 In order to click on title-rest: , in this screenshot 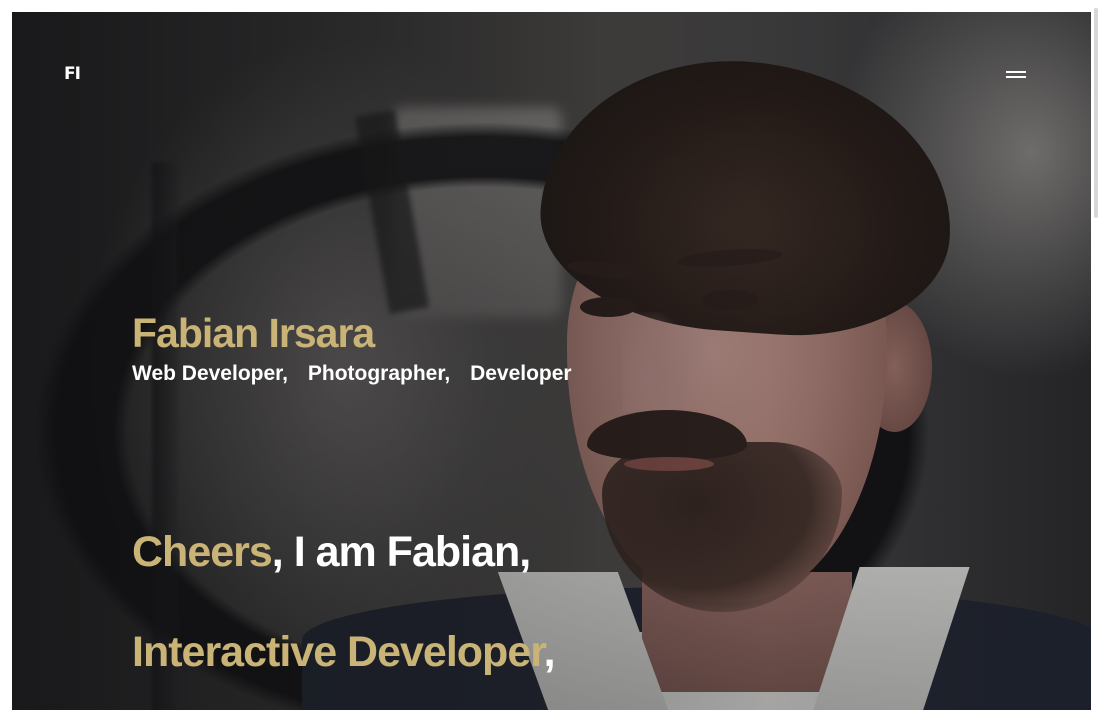, I will do `click(549, 652)`.